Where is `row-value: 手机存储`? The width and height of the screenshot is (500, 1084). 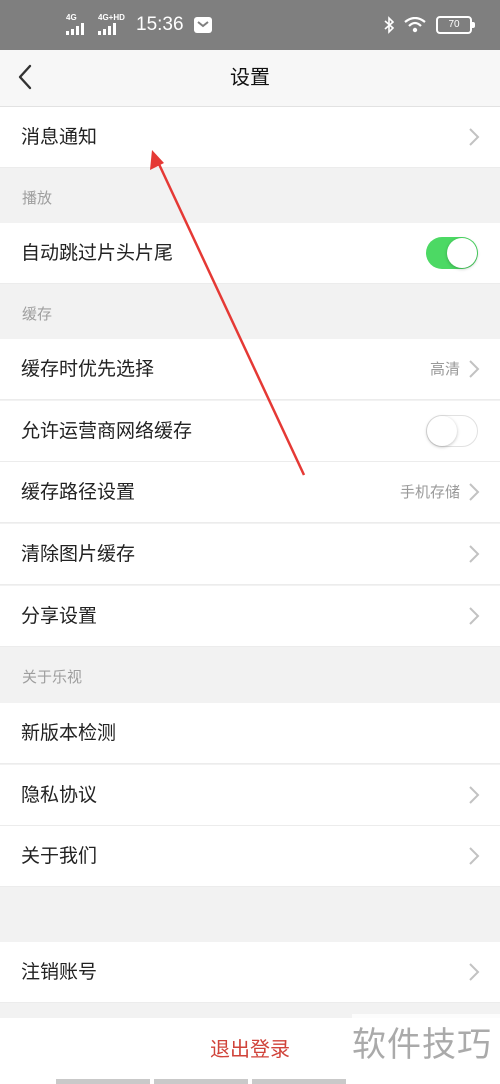
row-value: 手机存储 is located at coordinates (429, 492).